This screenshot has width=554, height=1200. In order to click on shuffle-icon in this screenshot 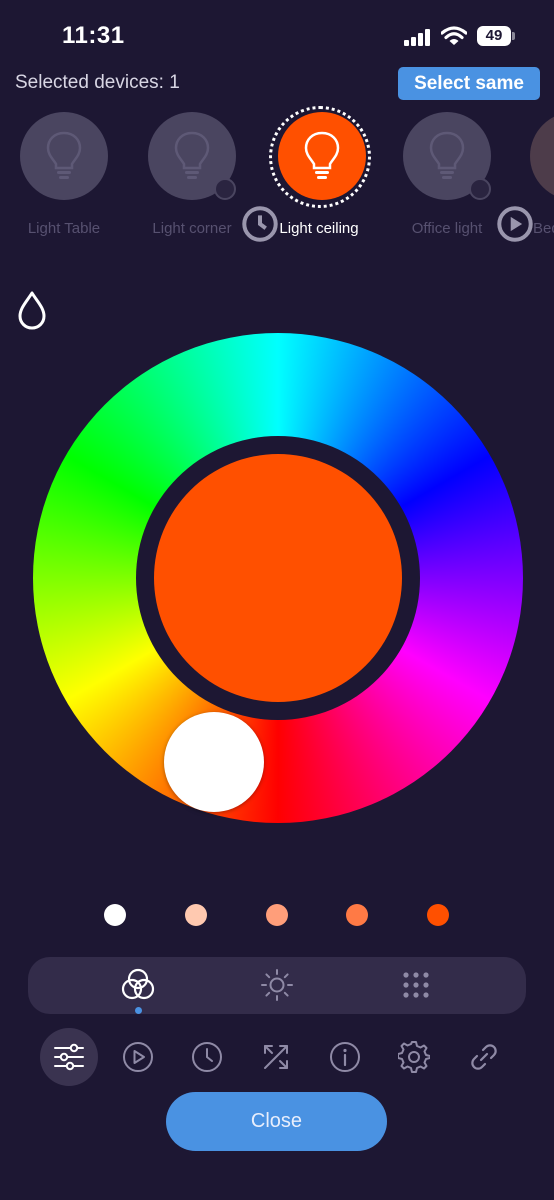, I will do `click(276, 1057)`.